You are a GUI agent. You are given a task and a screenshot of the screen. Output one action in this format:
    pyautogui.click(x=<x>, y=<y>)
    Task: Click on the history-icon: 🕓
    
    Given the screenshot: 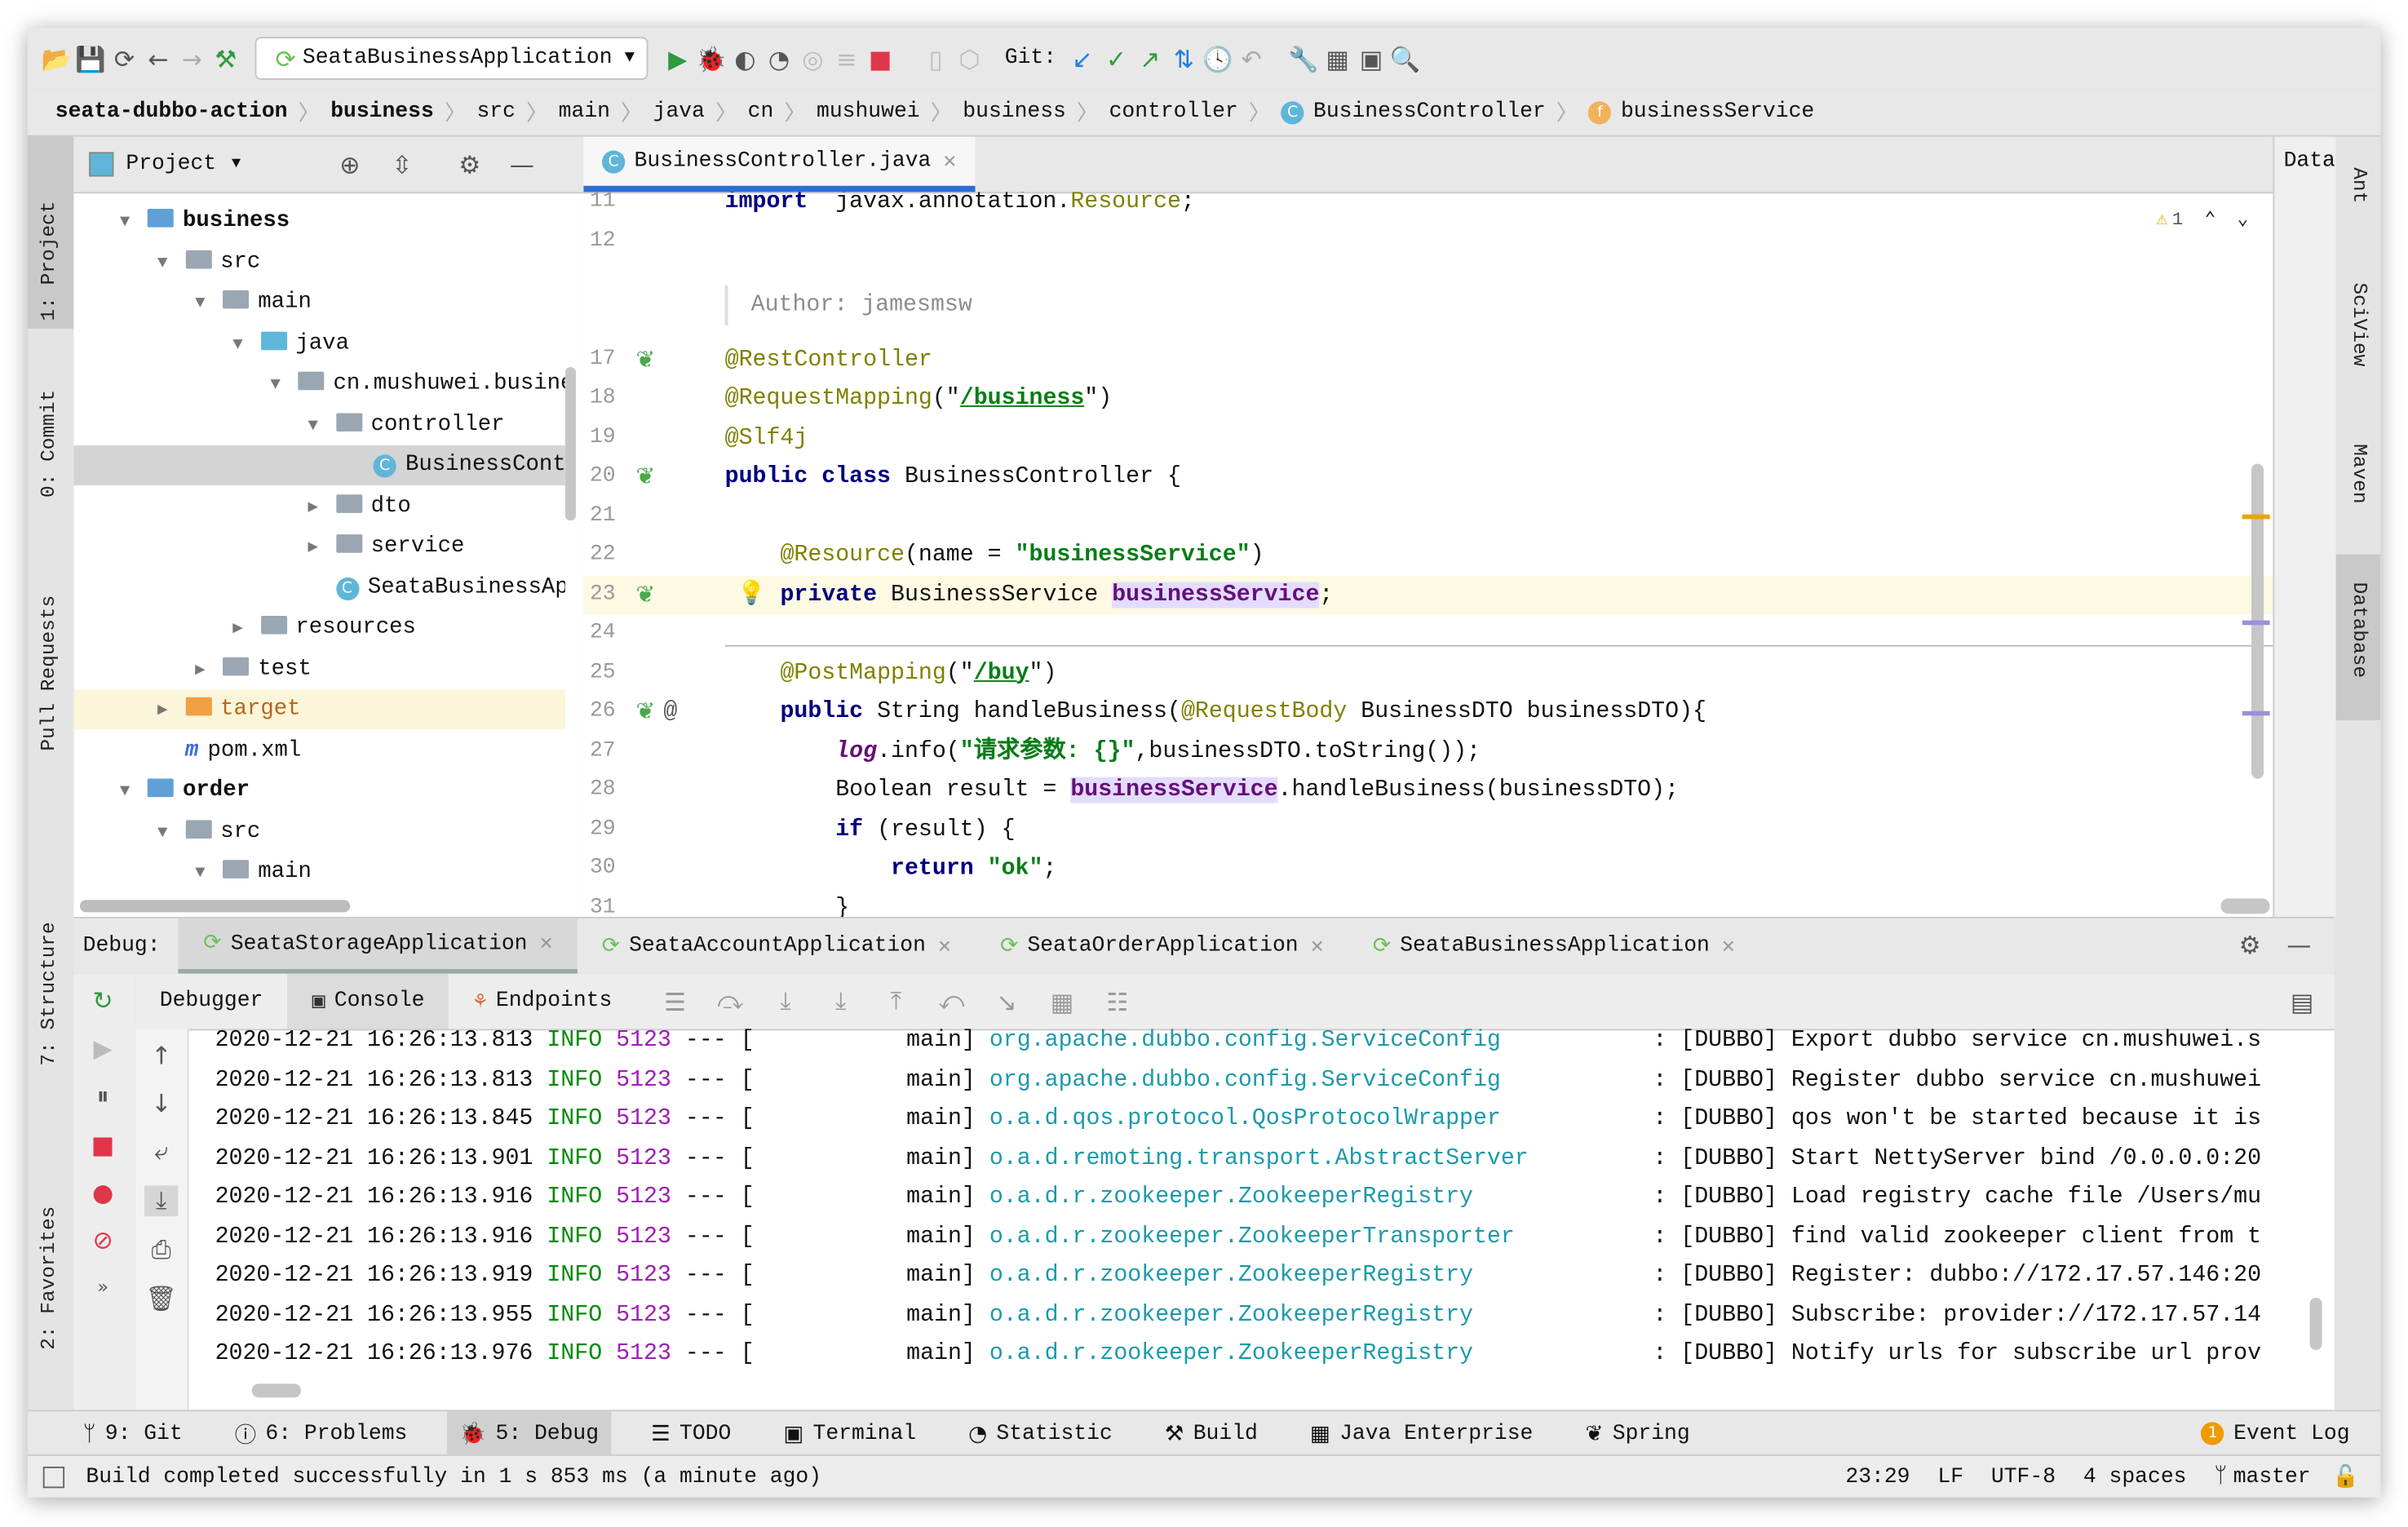 What is the action you would take?
    pyautogui.click(x=1217, y=58)
    